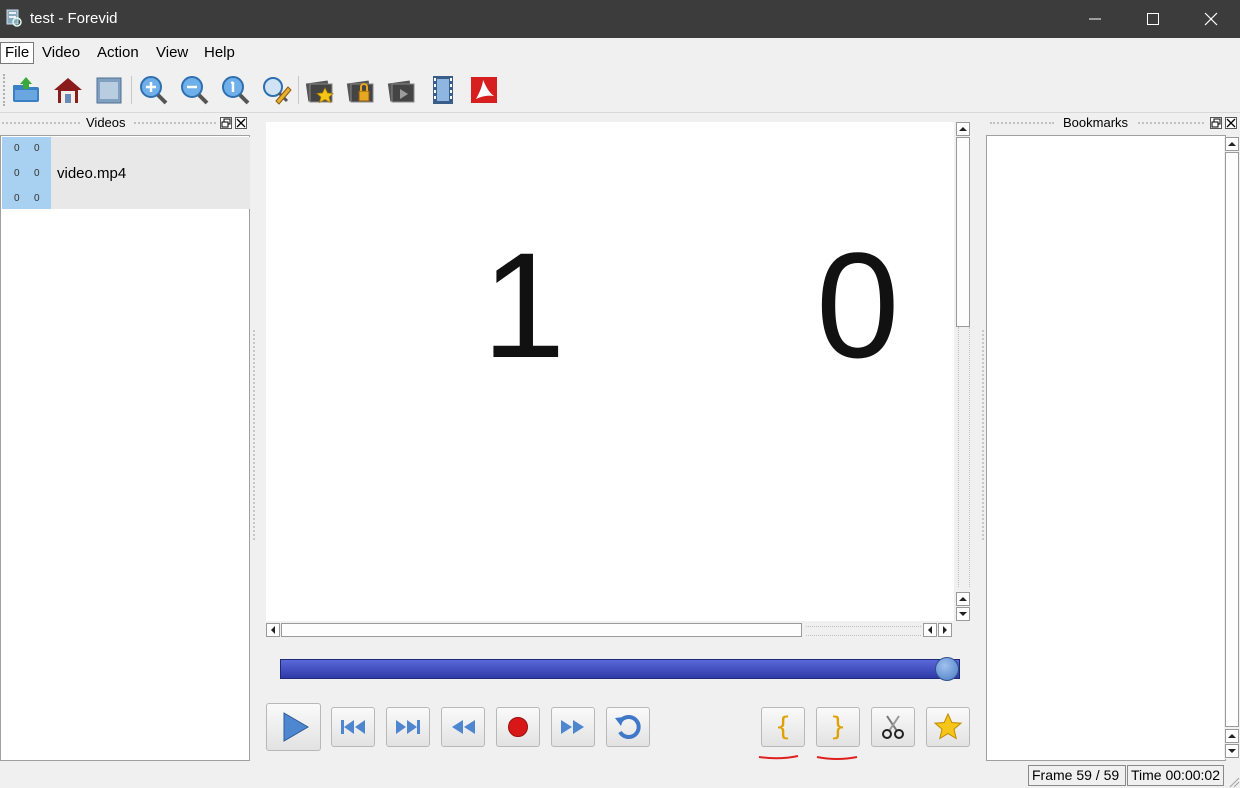  Describe the element at coordinates (118, 53) in the screenshot. I see `menu-action: Action` at that location.